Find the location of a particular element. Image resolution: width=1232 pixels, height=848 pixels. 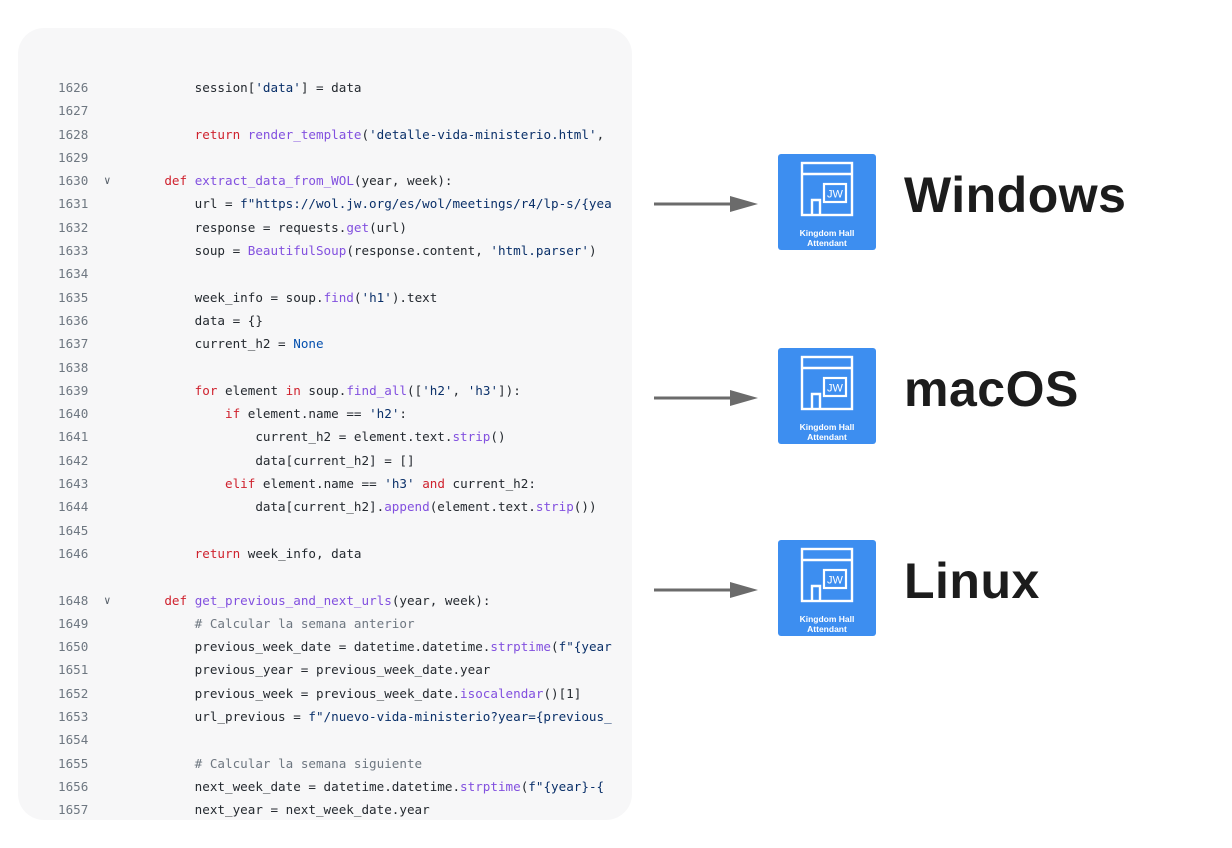

line-number: 1627 is located at coordinates (73, 111).